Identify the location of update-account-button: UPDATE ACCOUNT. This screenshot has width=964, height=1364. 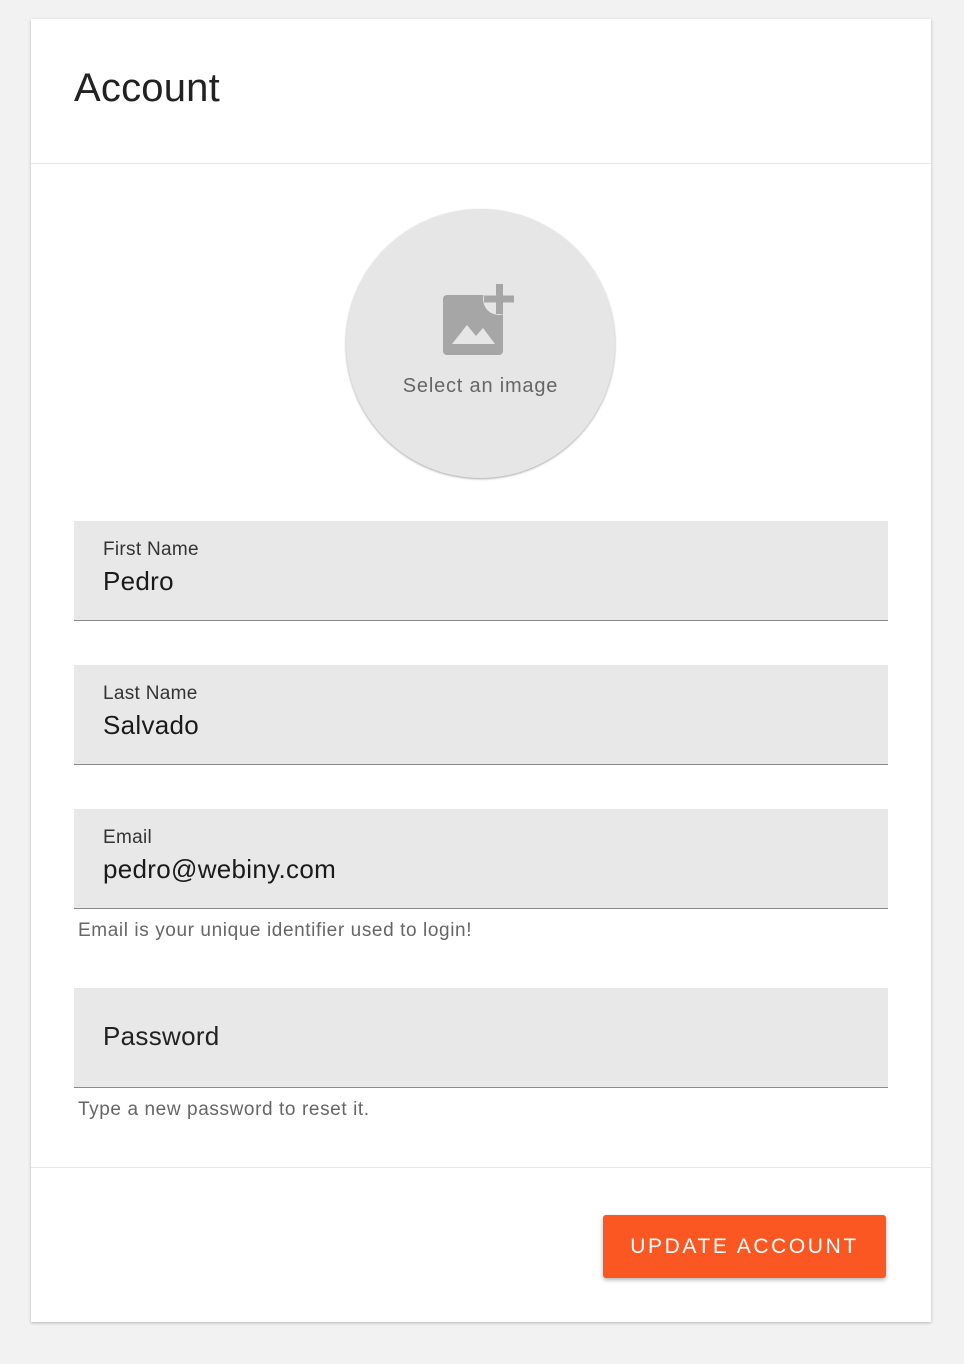
(744, 1246).